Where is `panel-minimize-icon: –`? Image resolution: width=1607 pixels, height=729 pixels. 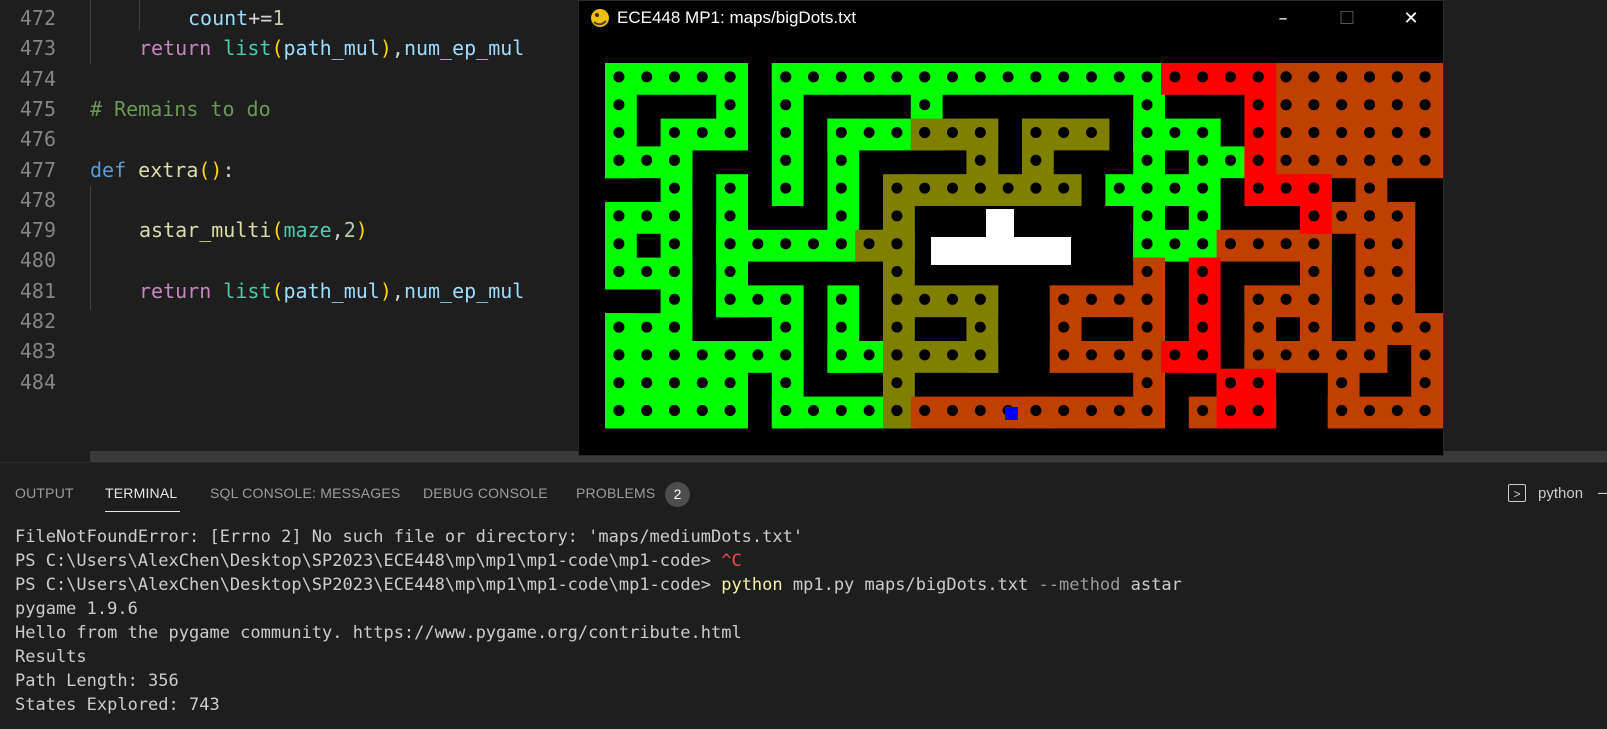
panel-minimize-icon: – is located at coordinates (1602, 492).